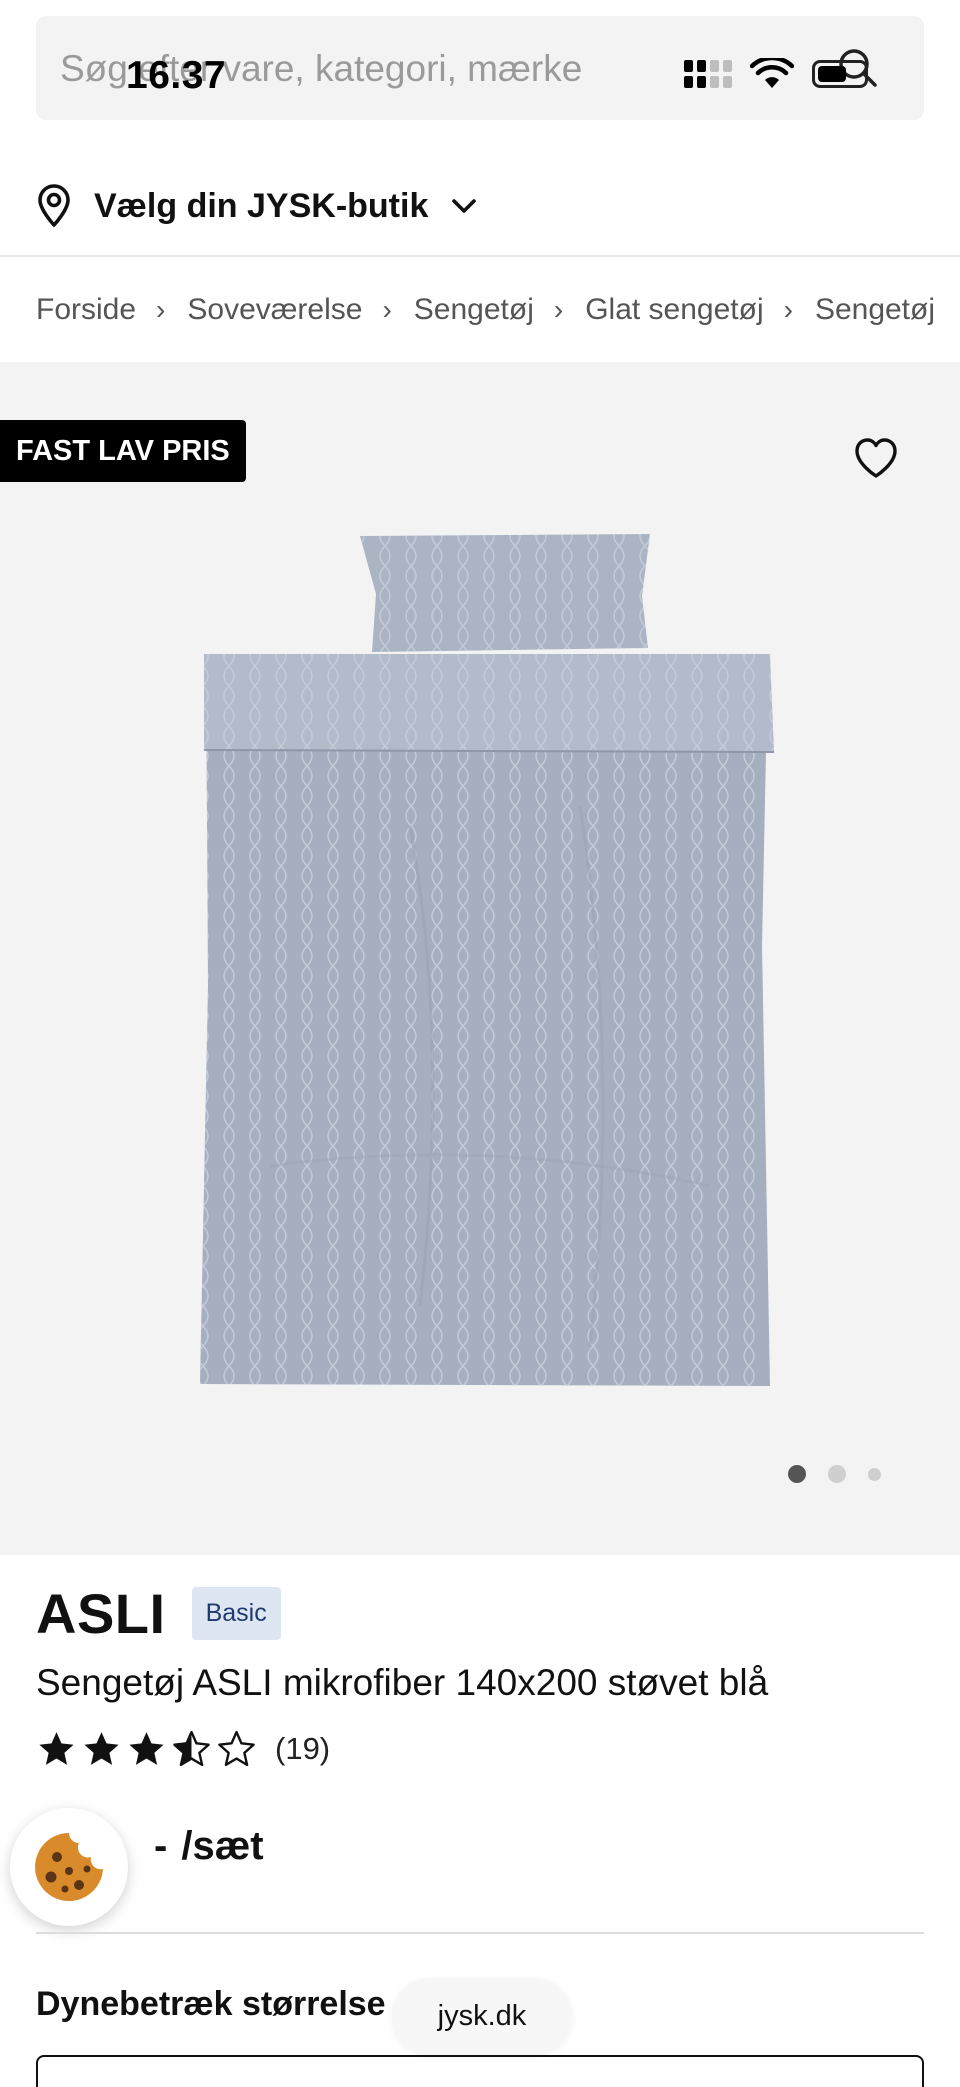 This screenshot has height=2087, width=960. Describe the element at coordinates (261, 206) in the screenshot. I see `store-label: Vælg din JYSK-butik` at that location.